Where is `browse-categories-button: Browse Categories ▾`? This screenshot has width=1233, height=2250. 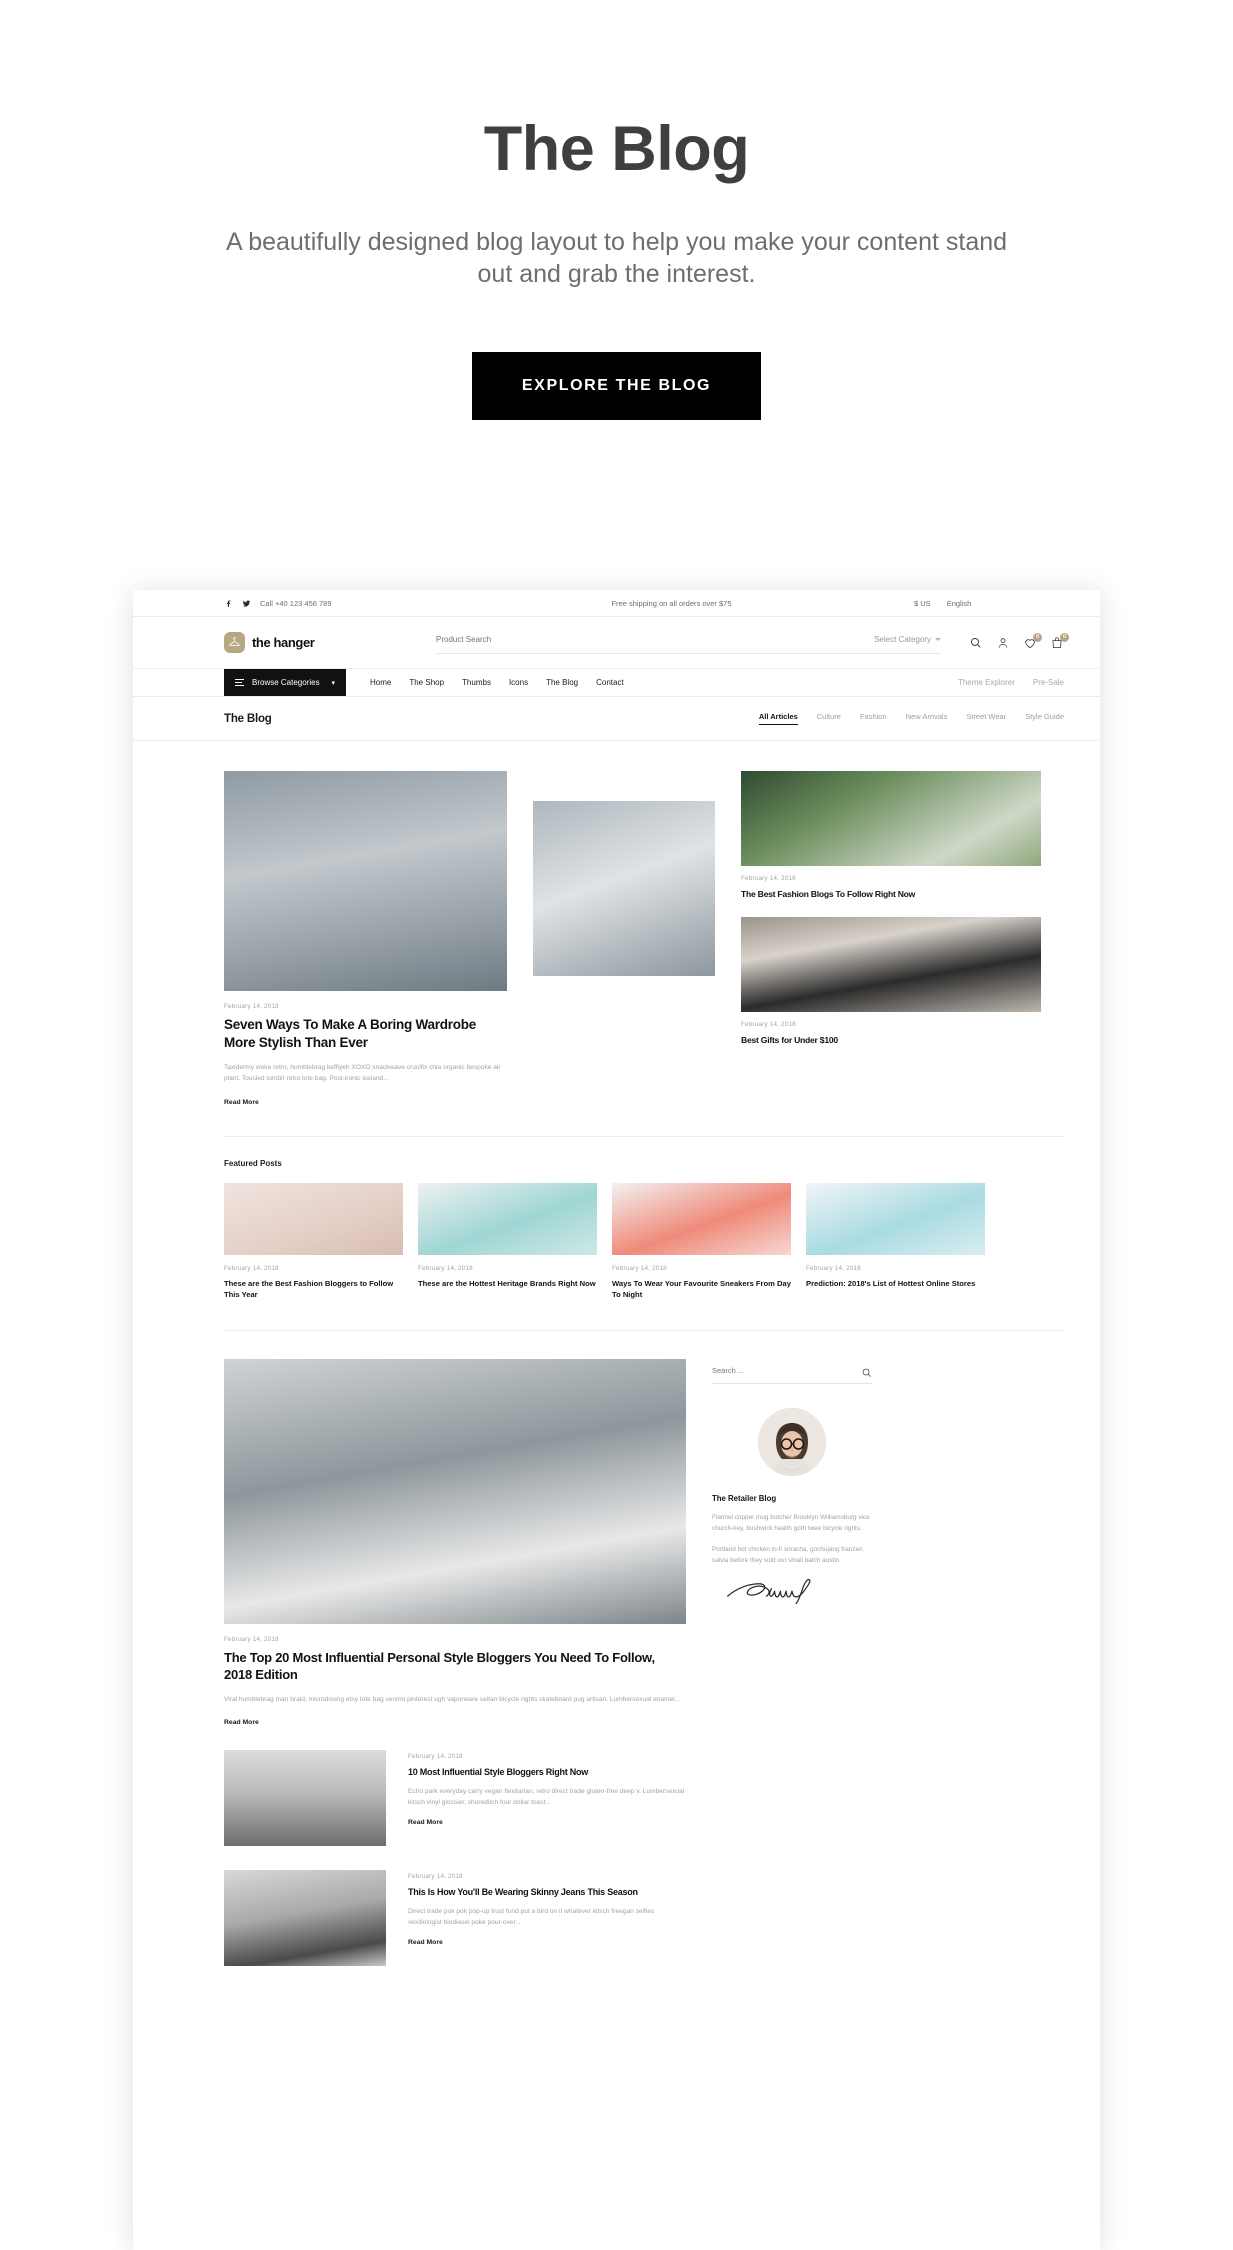 browse-categories-button: Browse Categories ▾ is located at coordinates (285, 682).